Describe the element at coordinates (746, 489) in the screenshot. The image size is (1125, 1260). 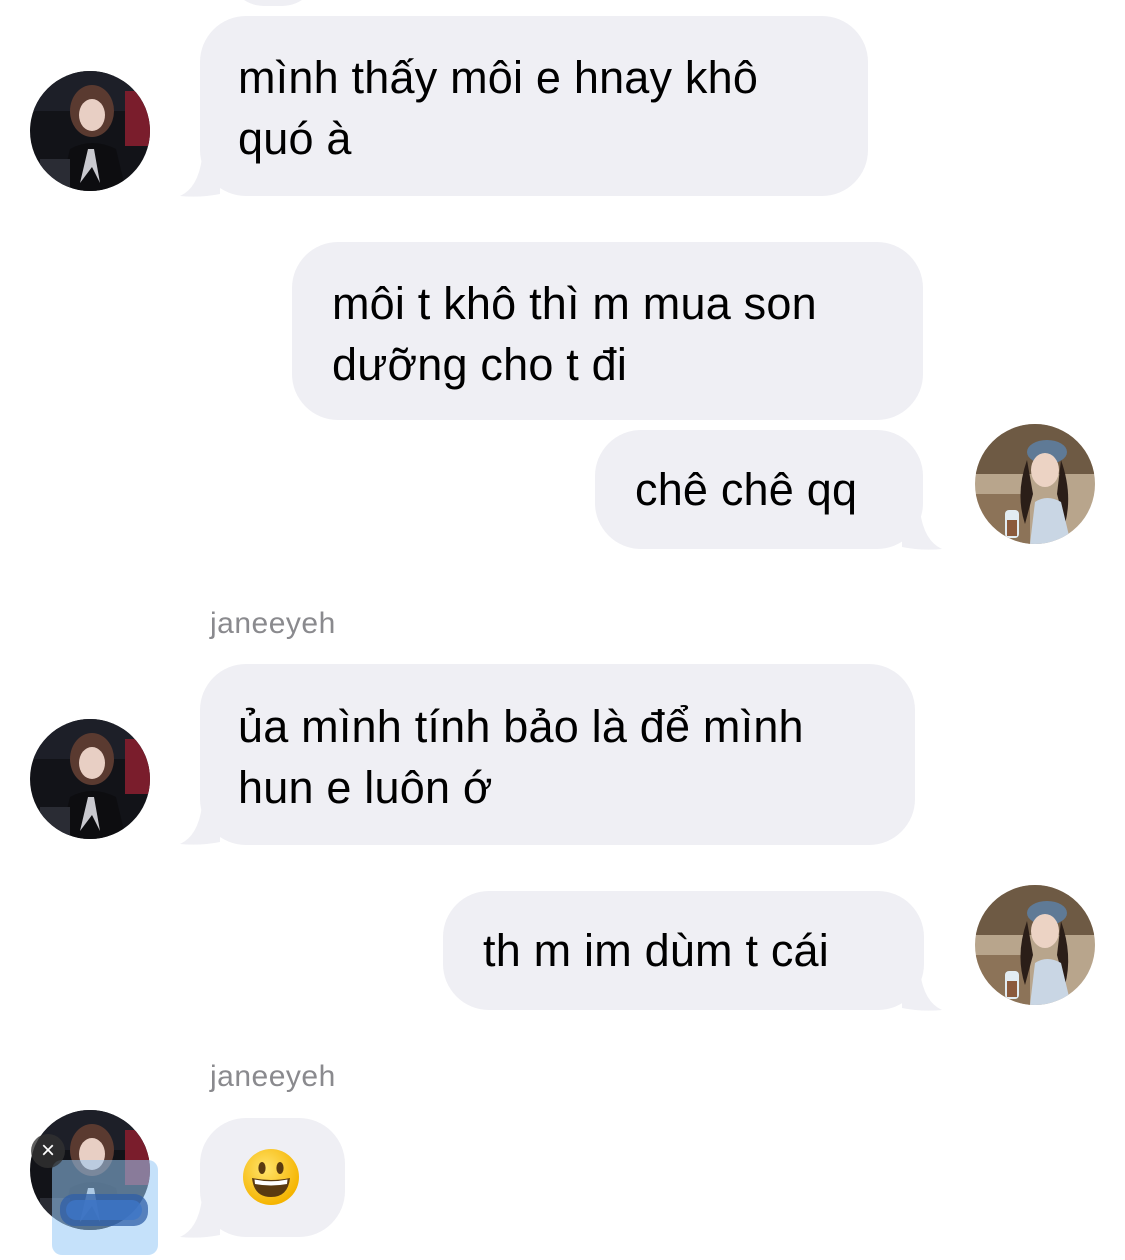
I see `message-text: chê chê qq` at that location.